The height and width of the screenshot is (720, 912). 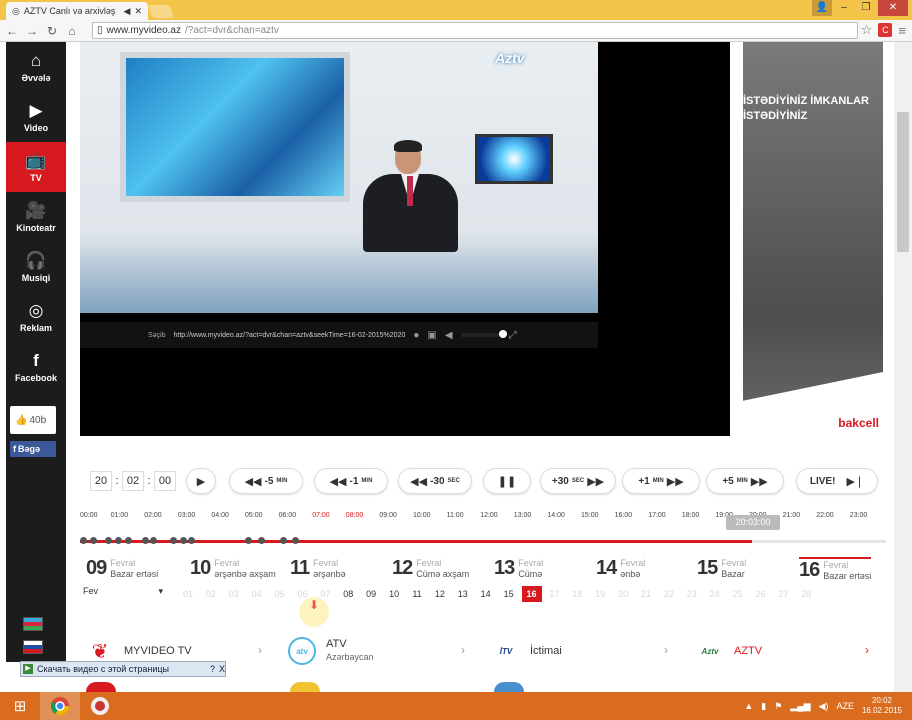 What do you see at coordinates (893, 8) in the screenshot?
I see `close-window-icon: ✕` at bounding box center [893, 8].